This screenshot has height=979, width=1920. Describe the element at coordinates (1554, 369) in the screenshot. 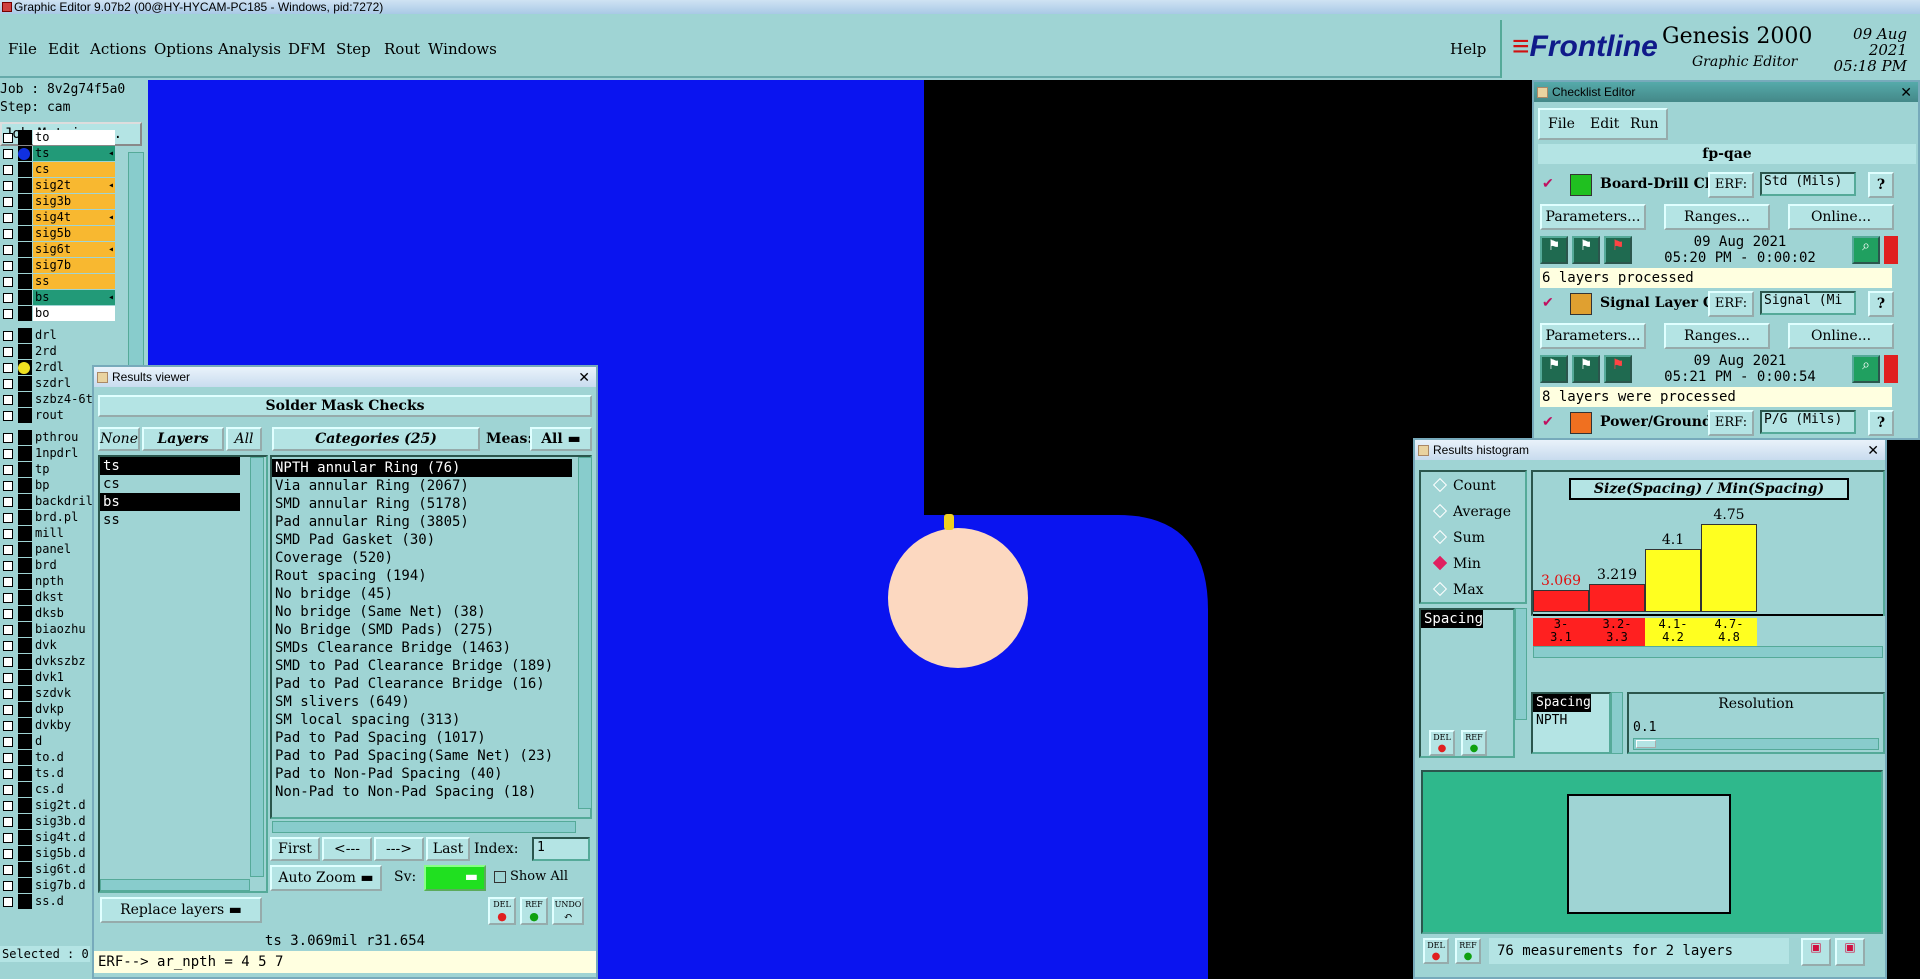

I see `run-icon: ⚑` at that location.